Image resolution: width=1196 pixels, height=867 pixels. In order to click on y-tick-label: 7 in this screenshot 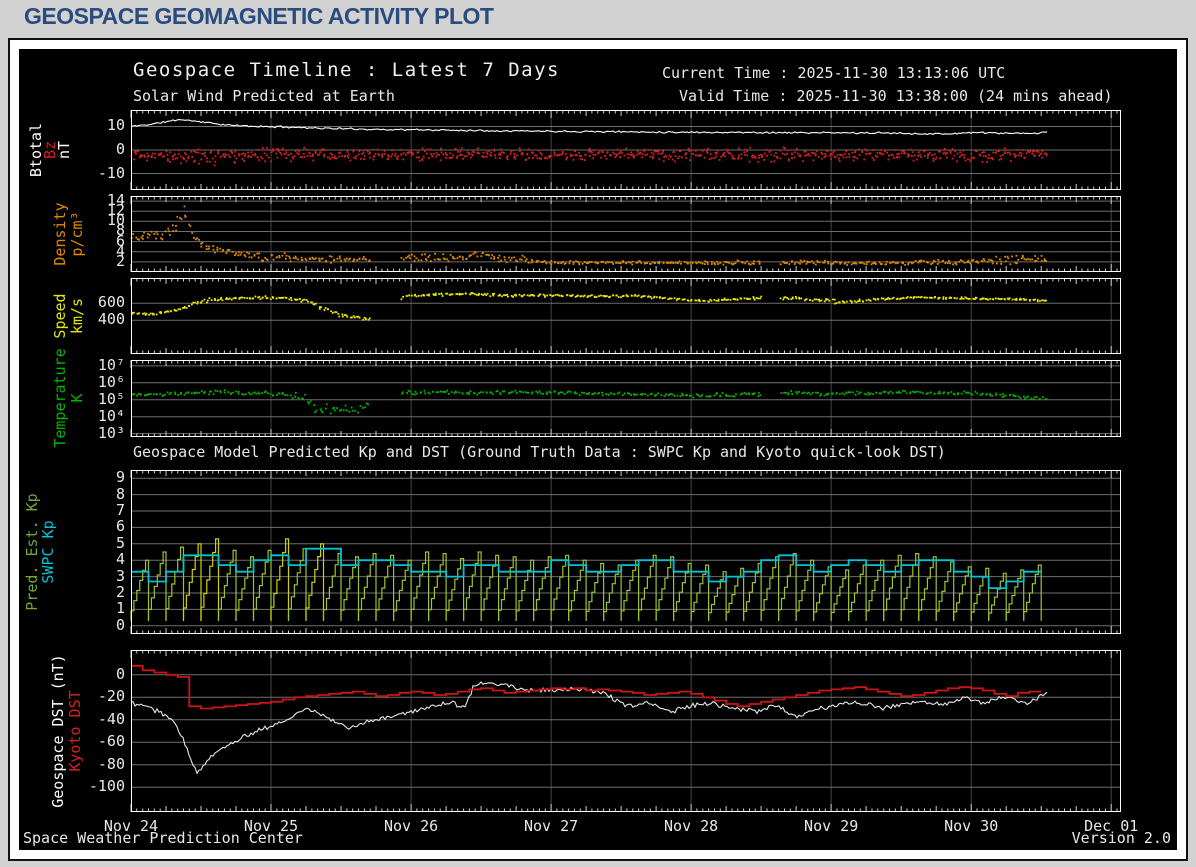, I will do `click(120, 510)`.